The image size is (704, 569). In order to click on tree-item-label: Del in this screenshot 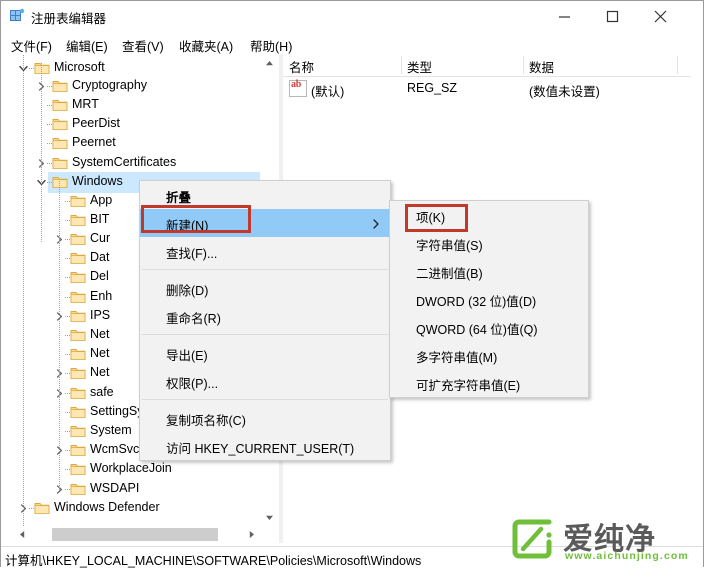, I will do `click(99, 276)`.